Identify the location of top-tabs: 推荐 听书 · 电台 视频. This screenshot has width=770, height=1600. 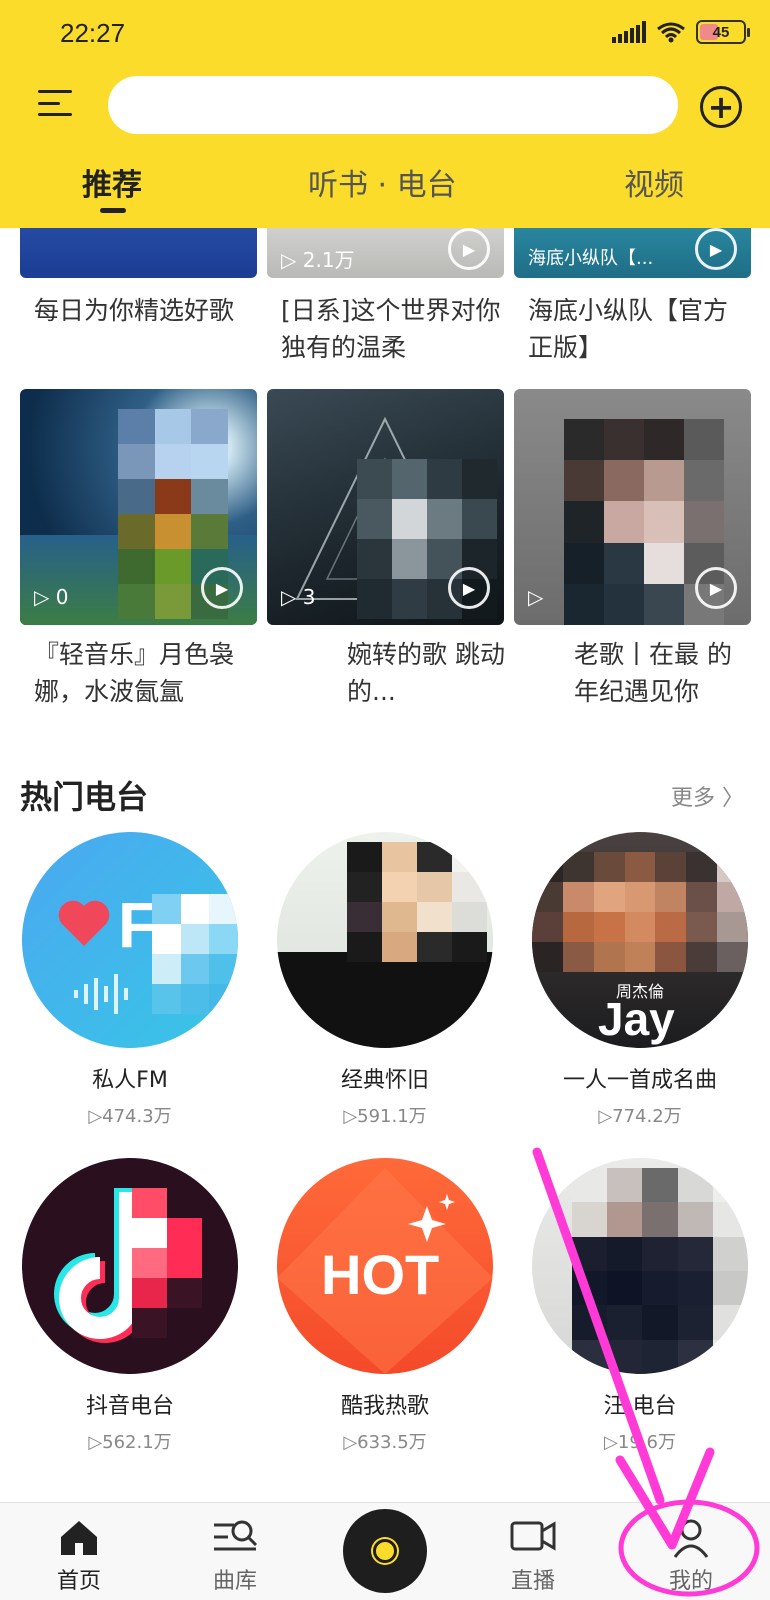
(385, 190).